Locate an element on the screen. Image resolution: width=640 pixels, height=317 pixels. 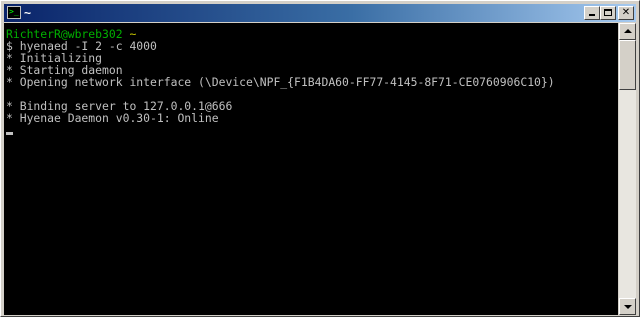
window-title: ~ is located at coordinates (28, 13).